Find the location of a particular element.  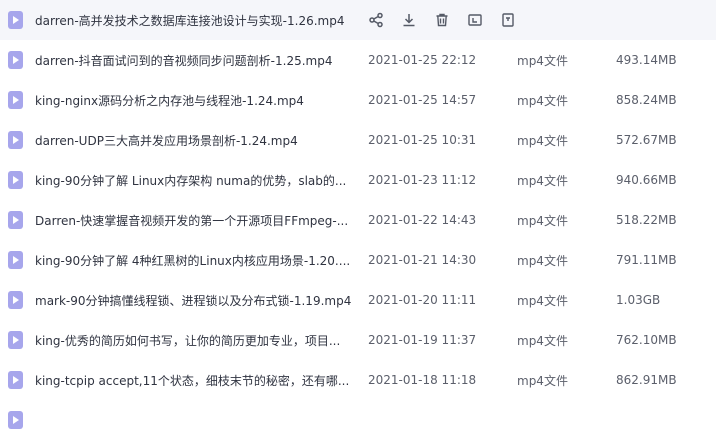

file-size: 762.10MB is located at coordinates (646, 340).